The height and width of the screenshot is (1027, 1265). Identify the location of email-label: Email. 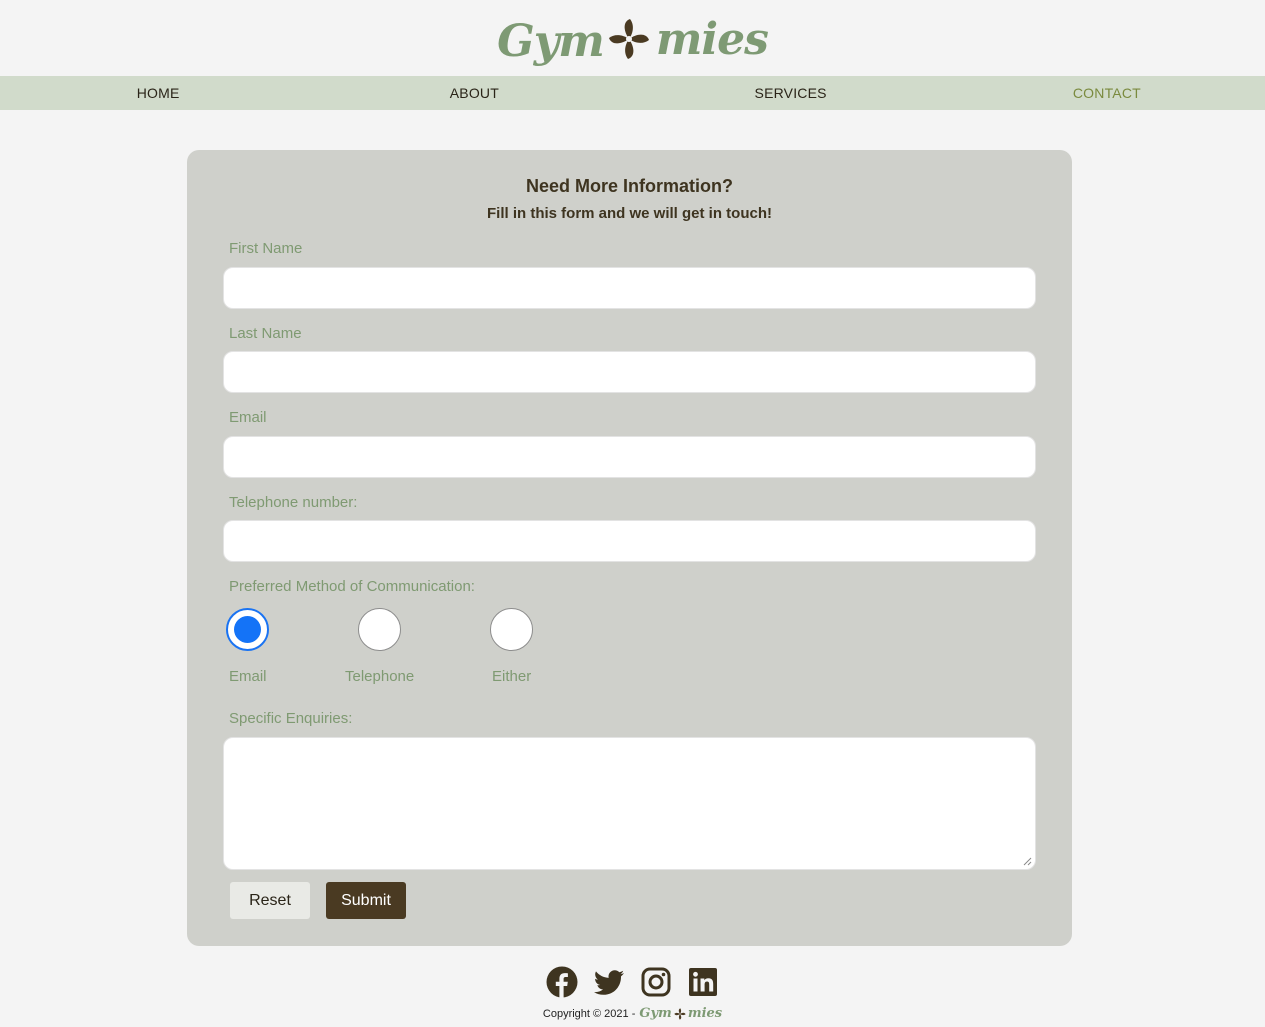
(248, 417).